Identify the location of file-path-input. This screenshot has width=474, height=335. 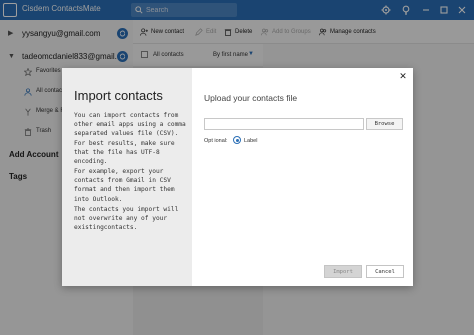
(284, 124).